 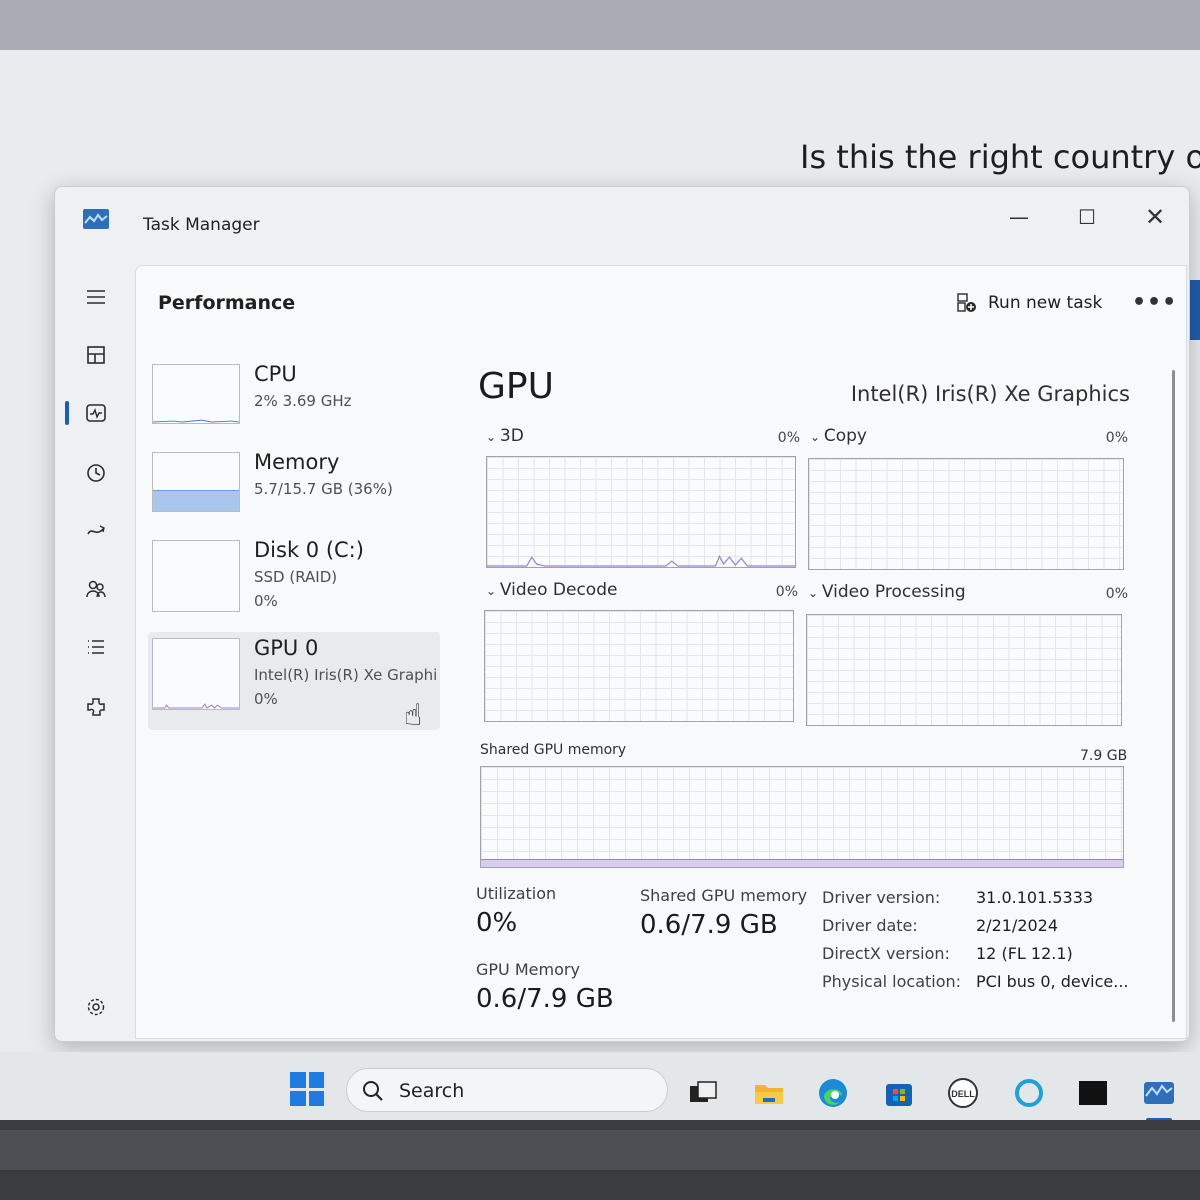 What do you see at coordinates (893, 592) in the screenshot?
I see `engine-label: Video Processing` at bounding box center [893, 592].